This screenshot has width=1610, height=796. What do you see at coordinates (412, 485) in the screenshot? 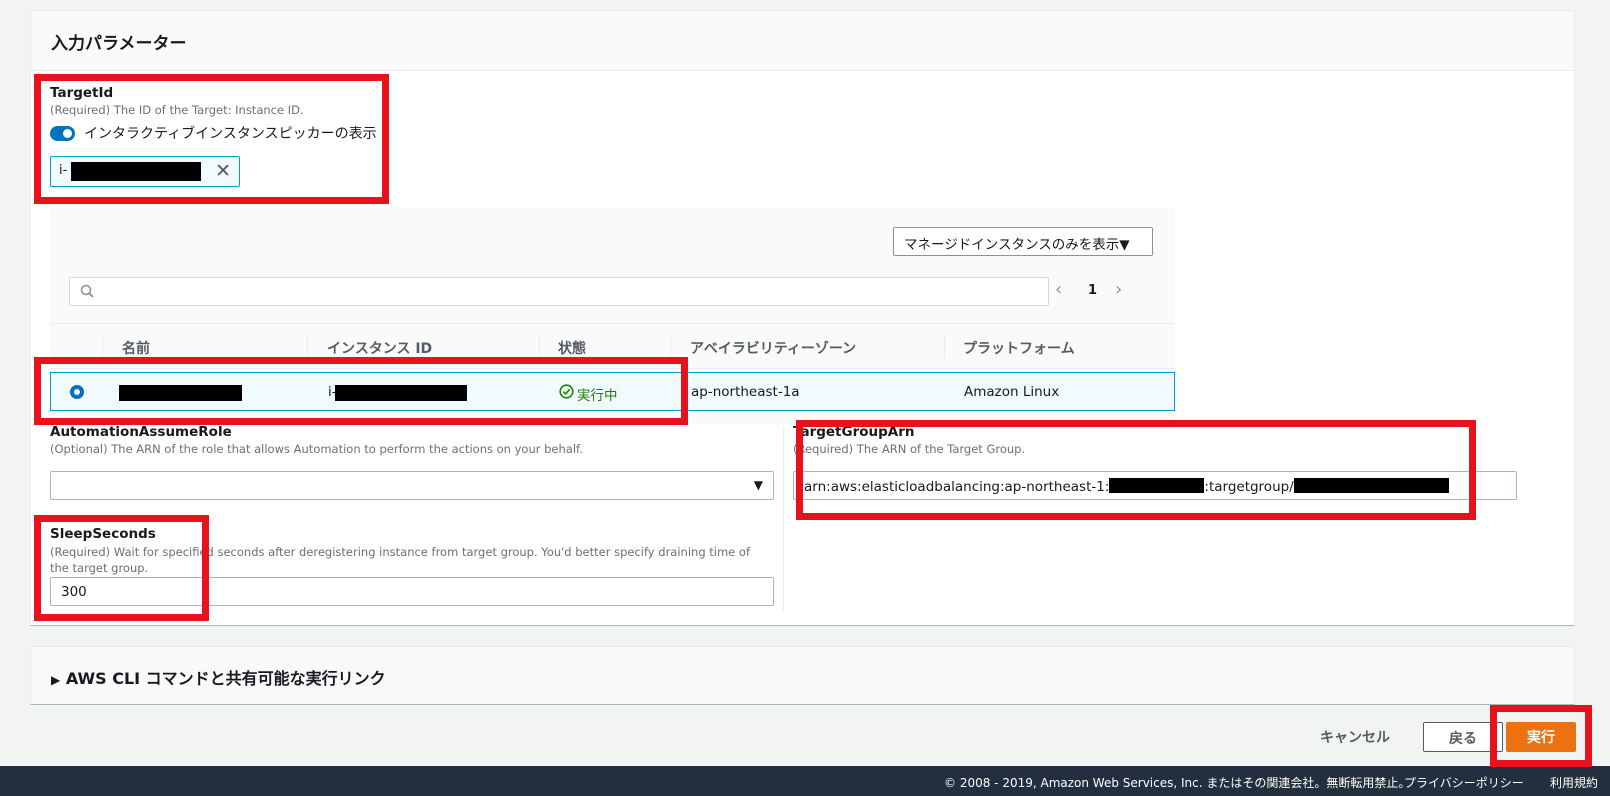
I see `automation-role-select: ▼` at bounding box center [412, 485].